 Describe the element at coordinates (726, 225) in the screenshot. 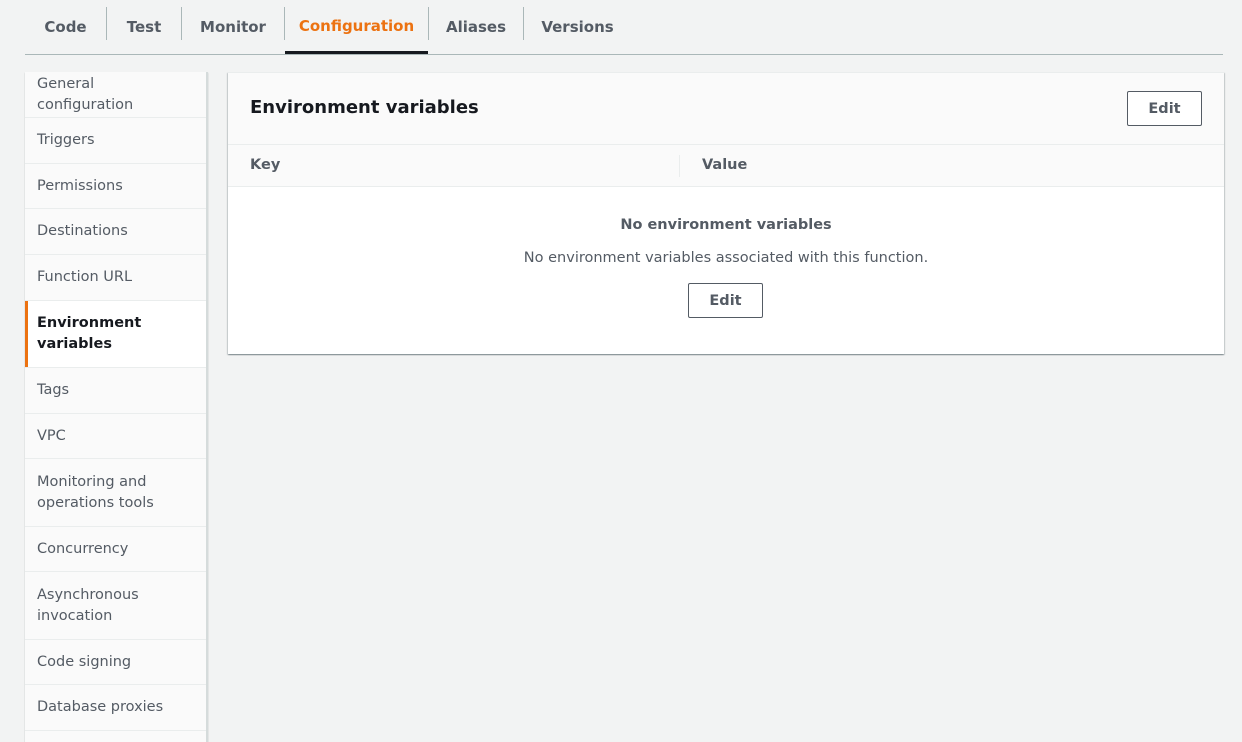

I see `empty-state-title: No environment variables` at that location.